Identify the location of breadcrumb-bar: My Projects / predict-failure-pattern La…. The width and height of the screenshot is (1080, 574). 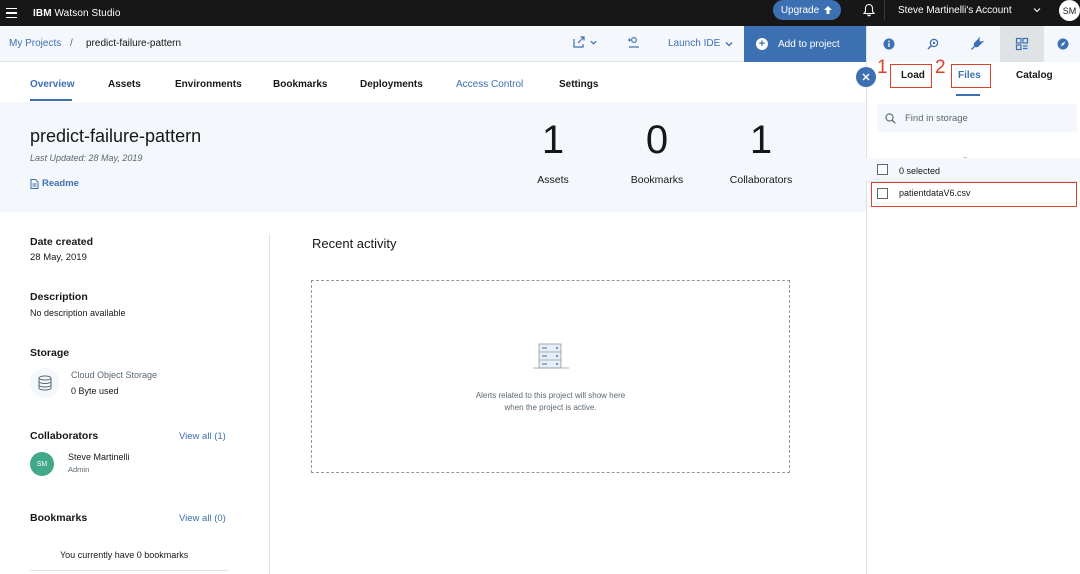
(433, 44).